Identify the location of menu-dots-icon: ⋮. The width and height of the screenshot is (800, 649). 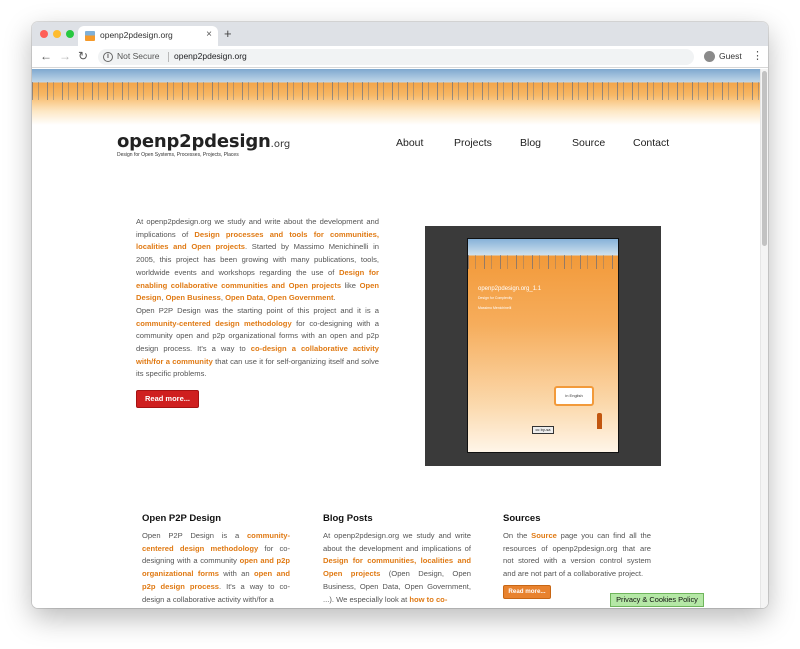
(757, 55).